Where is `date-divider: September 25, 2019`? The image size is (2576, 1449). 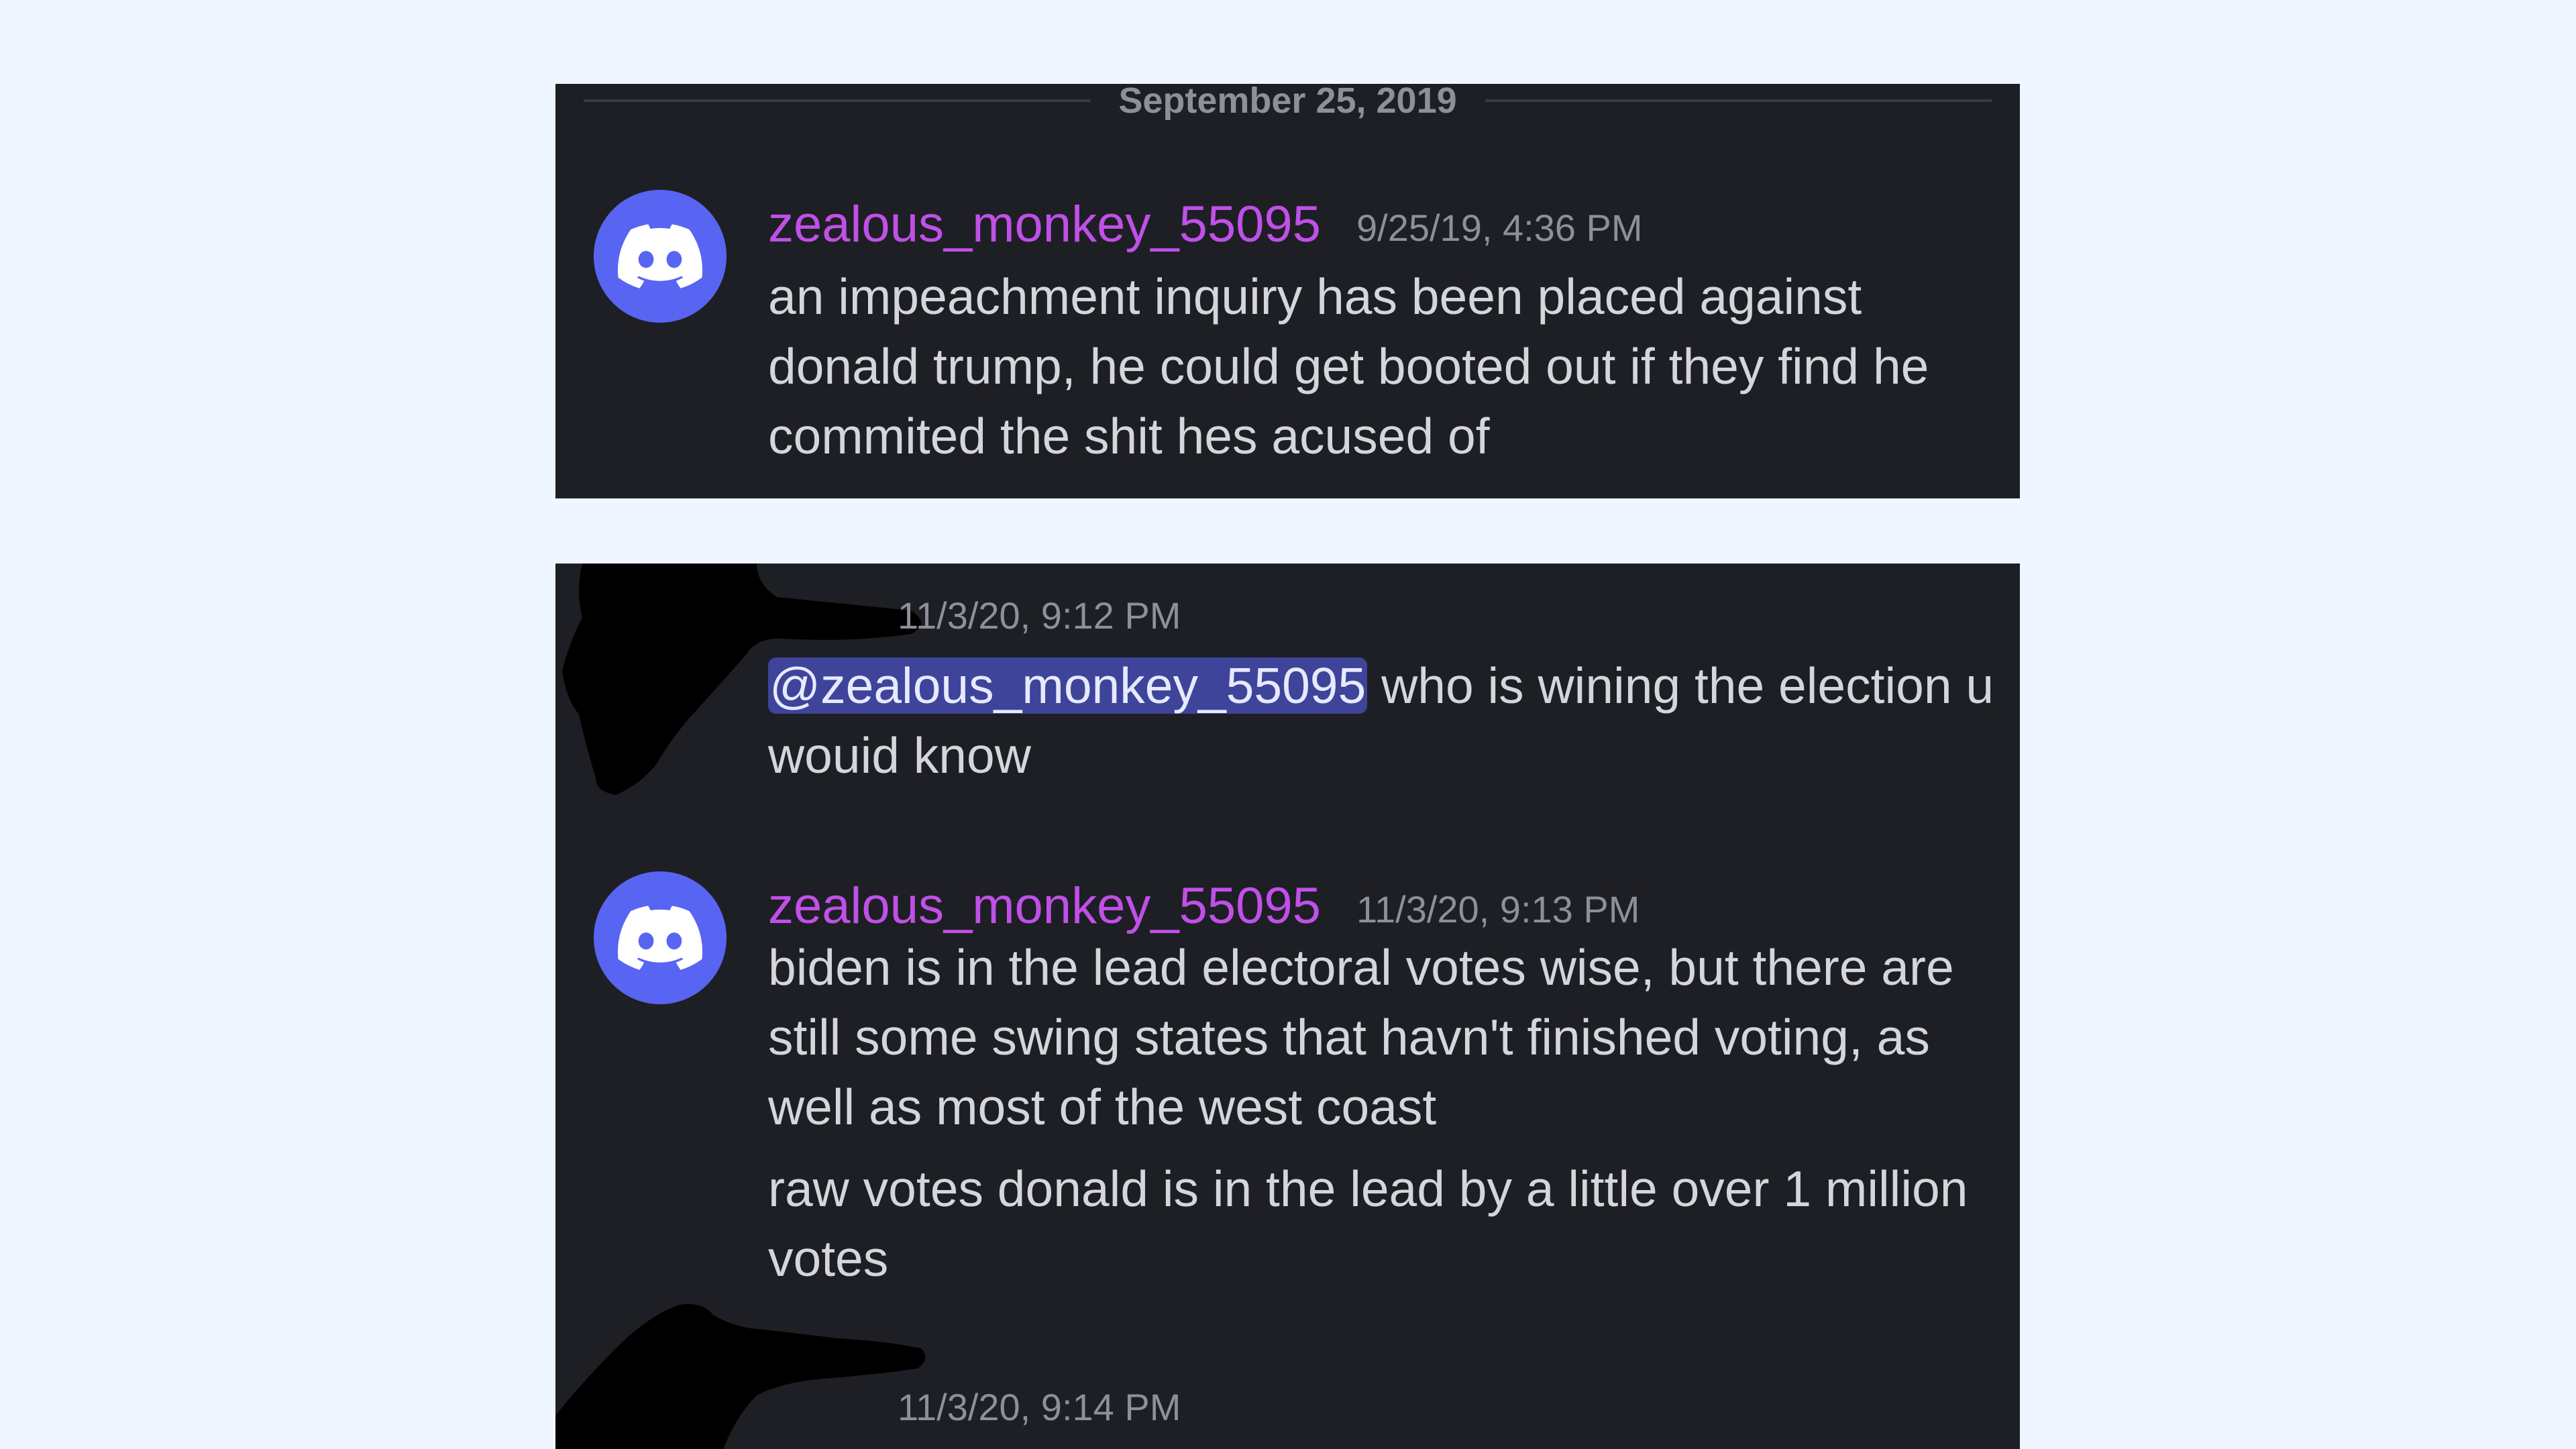
date-divider: September 25, 2019 is located at coordinates (1288, 102).